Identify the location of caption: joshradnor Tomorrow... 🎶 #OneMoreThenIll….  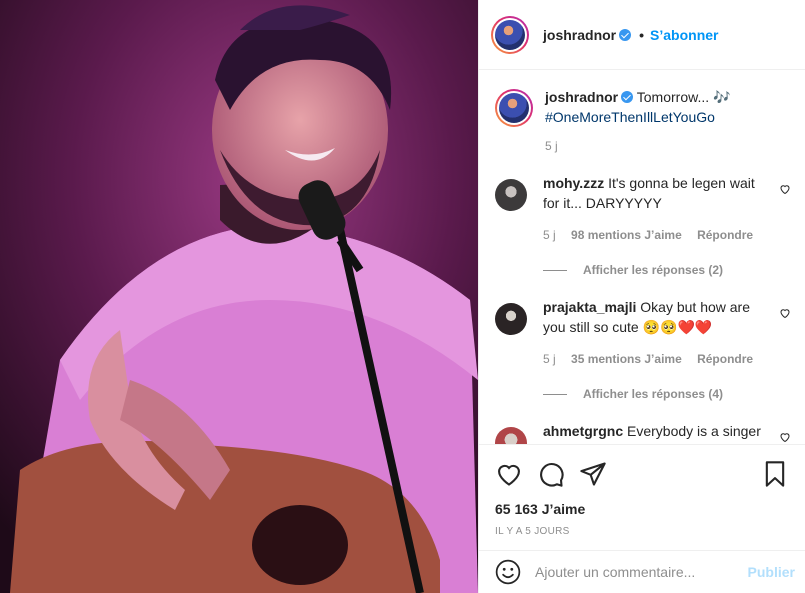
(645, 99).